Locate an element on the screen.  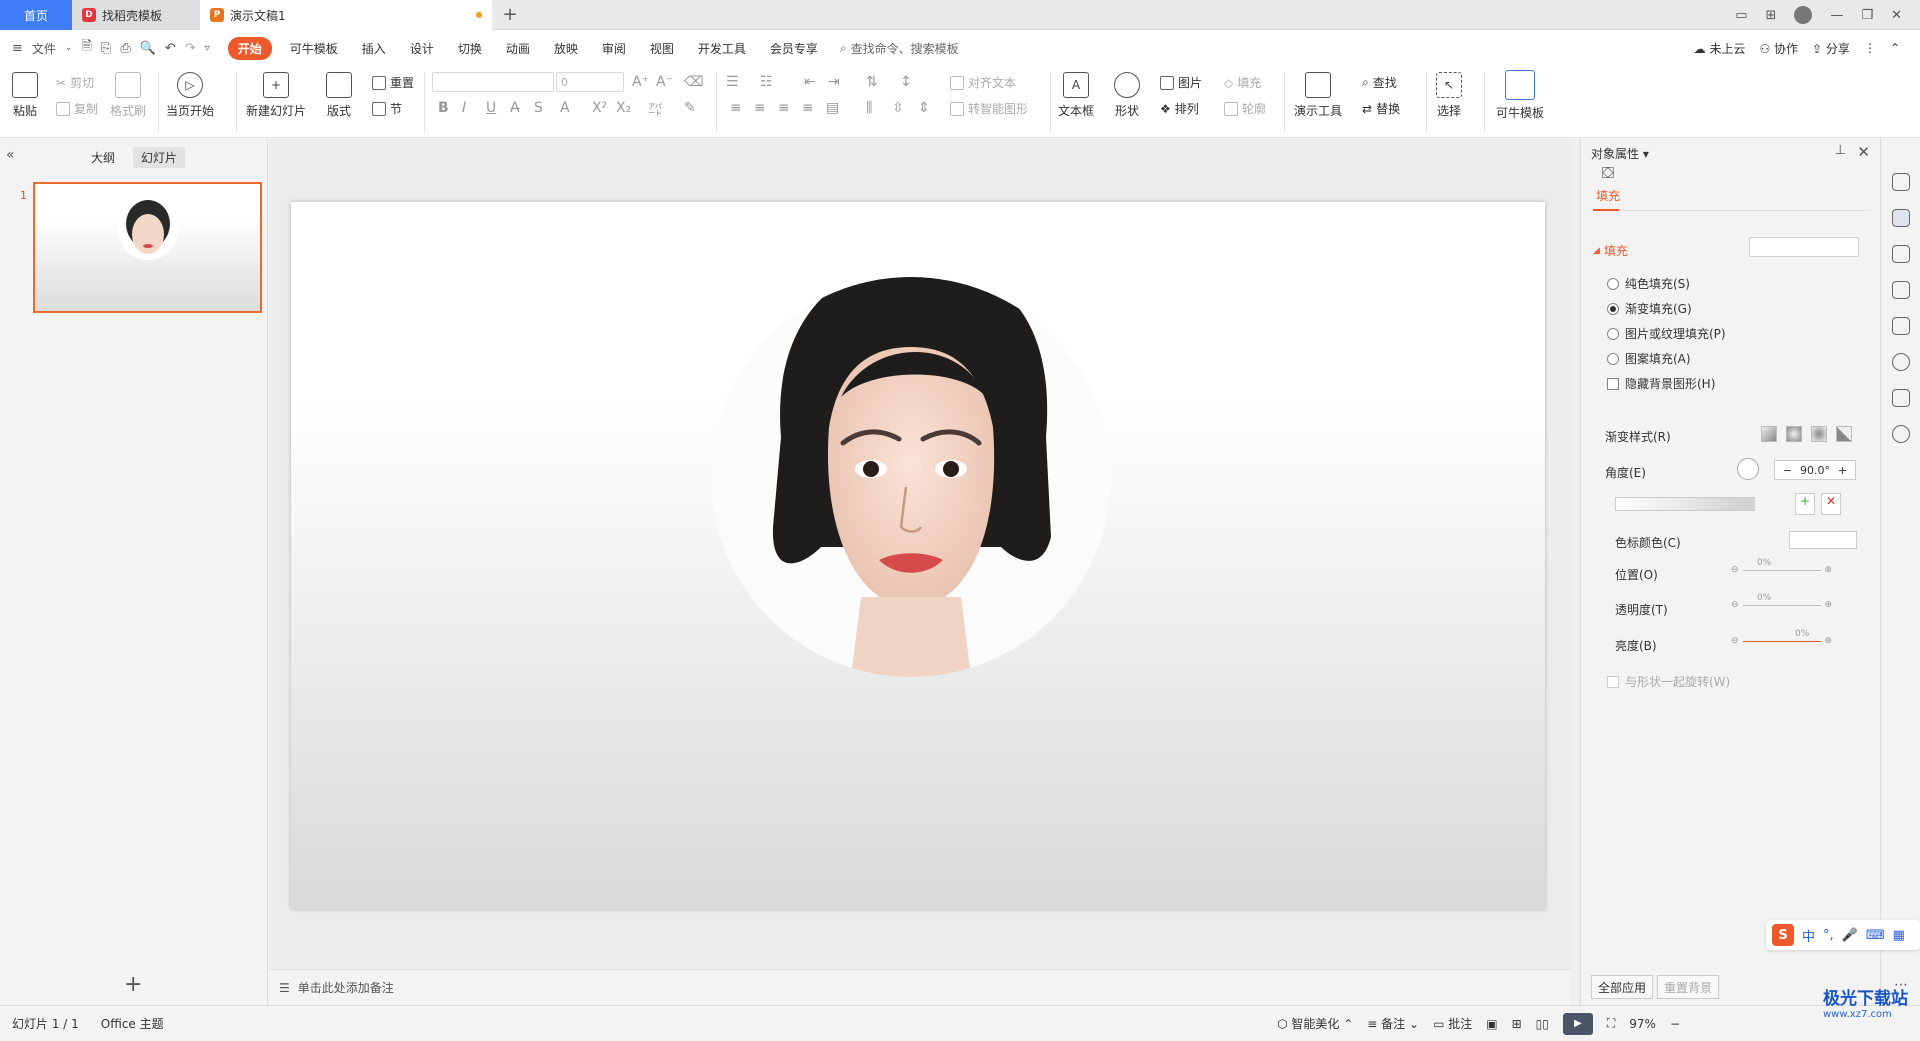
superscript-icon: X² is located at coordinates (599, 108).